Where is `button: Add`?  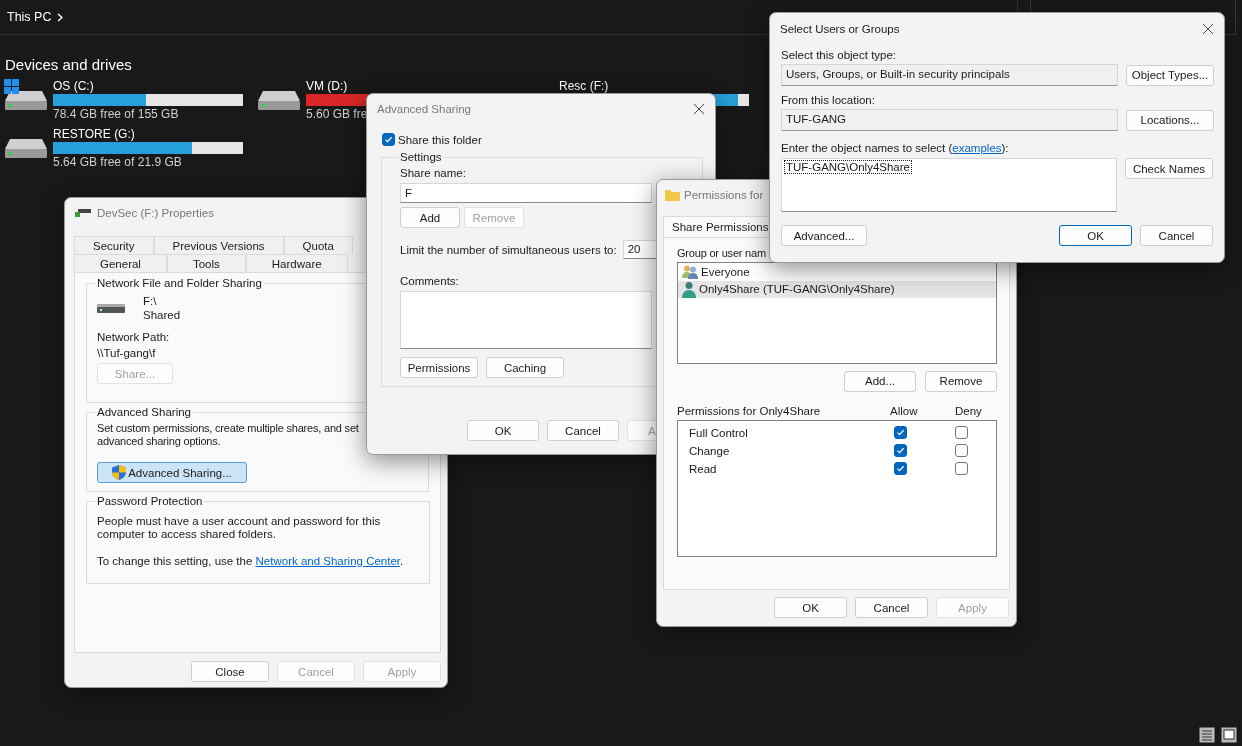 button: Add is located at coordinates (430, 217).